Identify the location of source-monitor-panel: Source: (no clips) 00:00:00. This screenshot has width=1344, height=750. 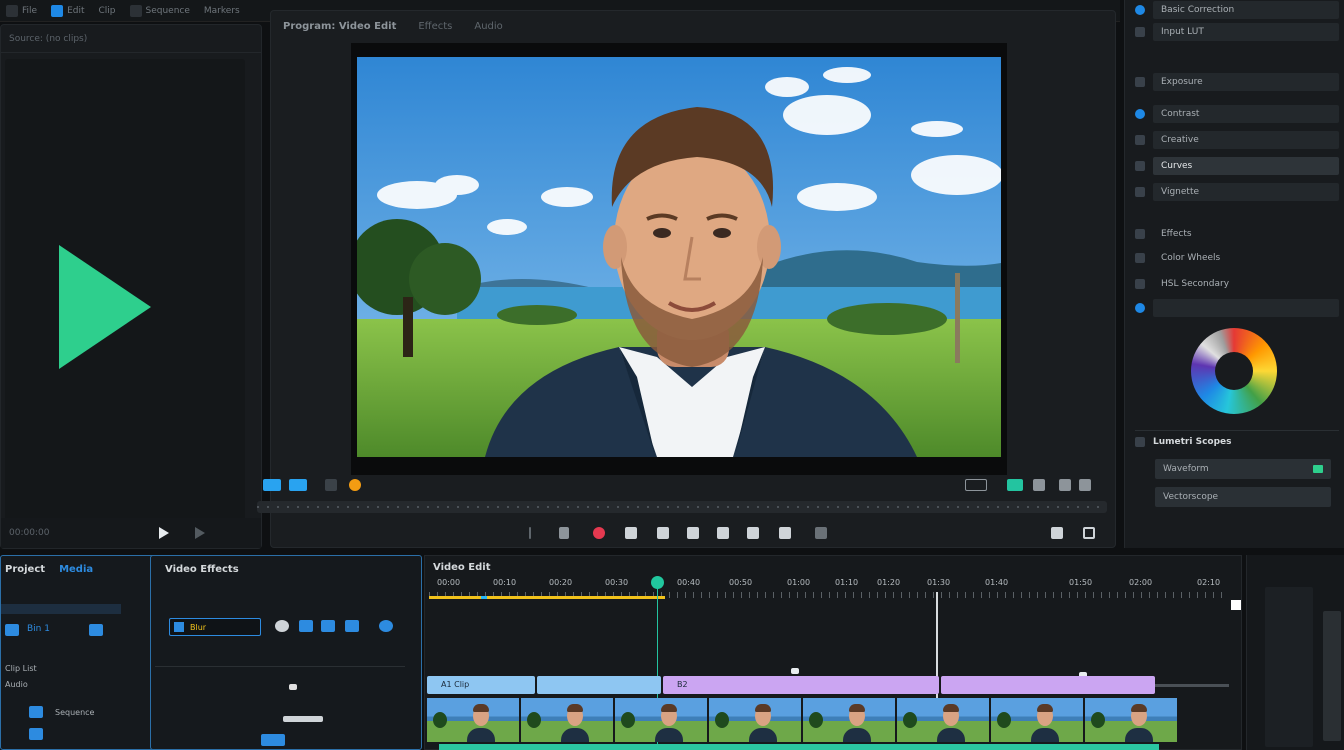
(131, 286).